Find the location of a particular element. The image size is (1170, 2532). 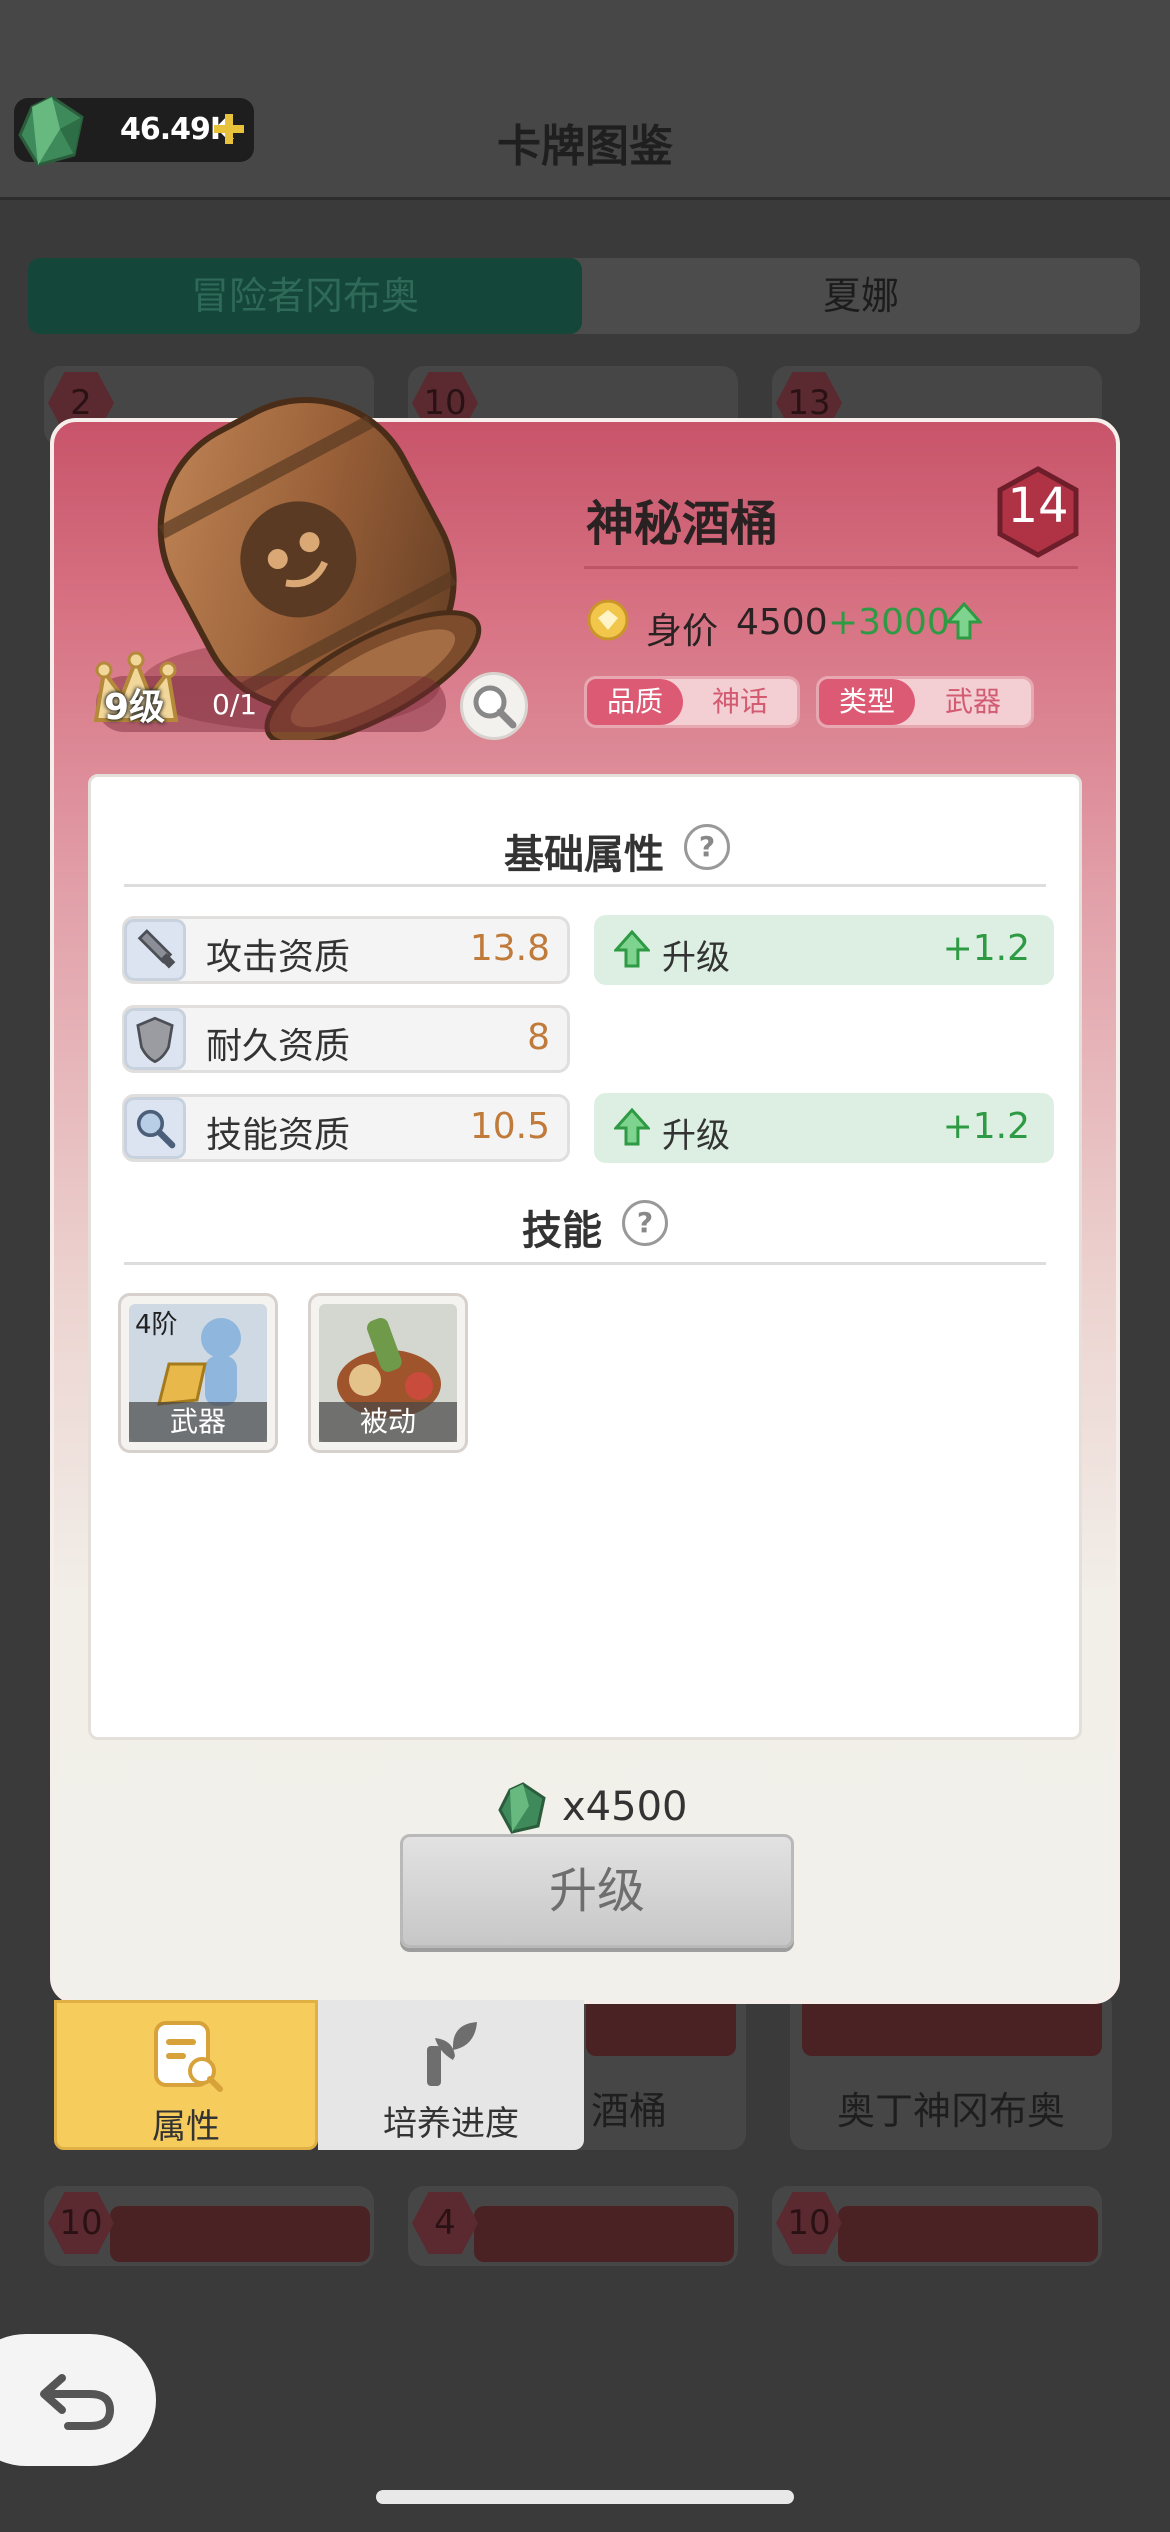

bg-card-title: 酒桶 is located at coordinates (628, 2111).